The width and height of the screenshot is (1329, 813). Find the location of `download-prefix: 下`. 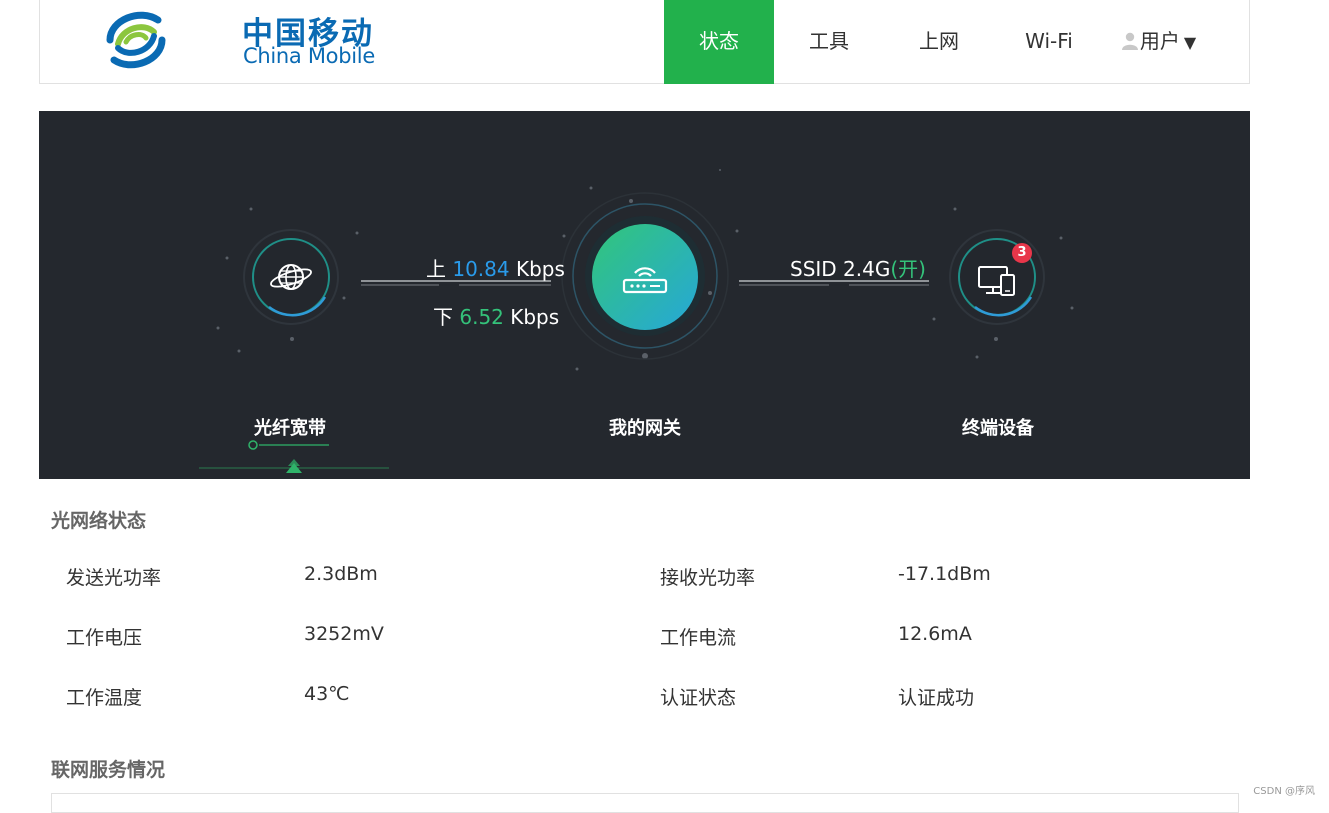

download-prefix: 下 is located at coordinates (443, 317).